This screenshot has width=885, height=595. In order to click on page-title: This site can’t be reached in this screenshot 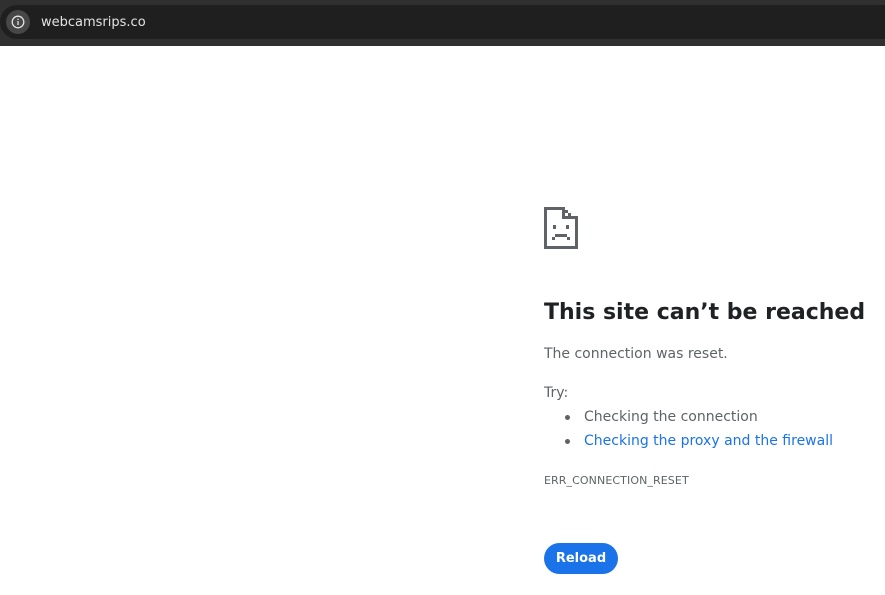, I will do `click(705, 312)`.